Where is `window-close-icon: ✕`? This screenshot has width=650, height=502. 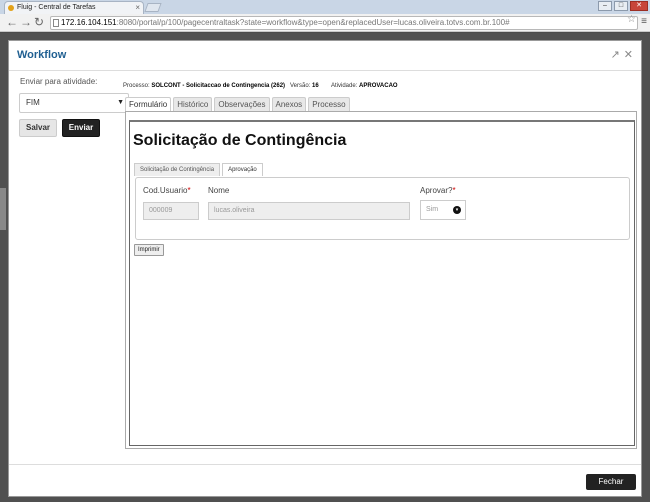 window-close-icon: ✕ is located at coordinates (639, 6).